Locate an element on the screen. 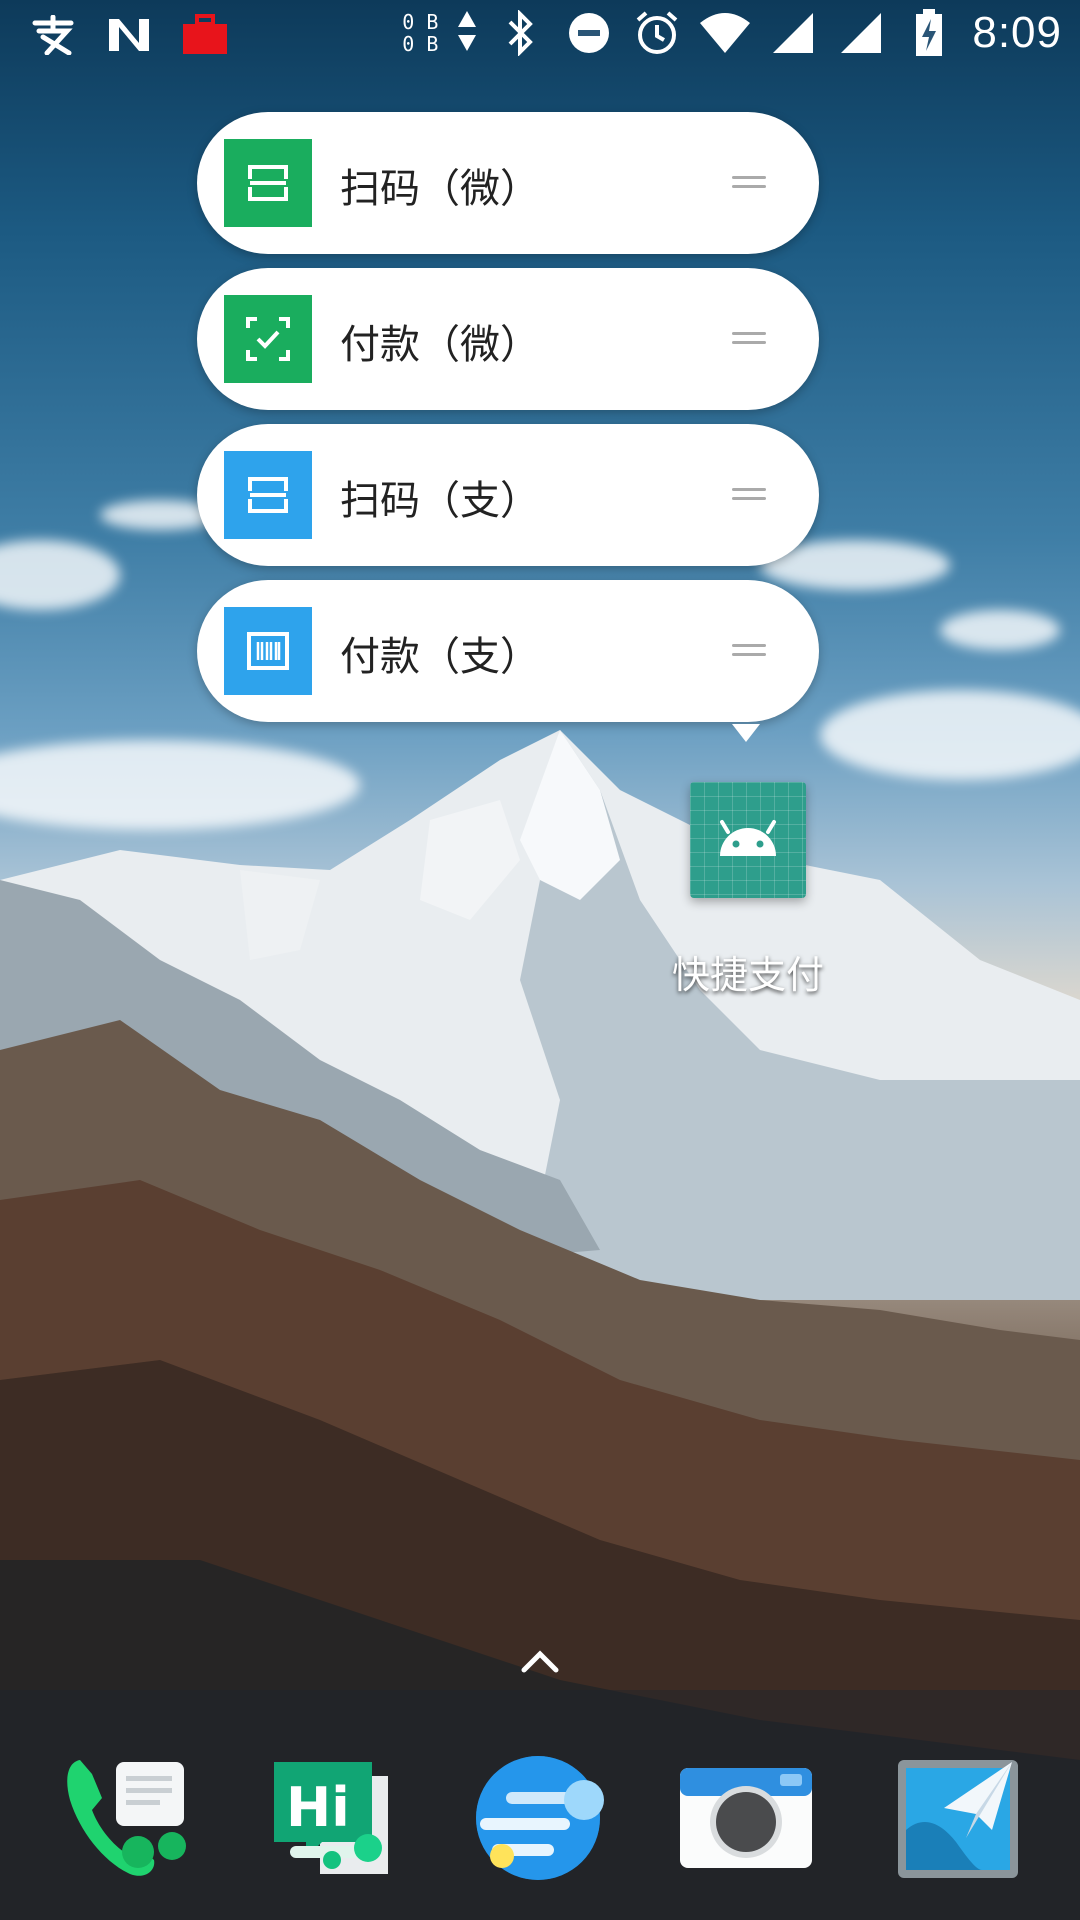 The width and height of the screenshot is (1080, 1920). shortcut-pay-wechat: 付款（微） is located at coordinates (508, 339).